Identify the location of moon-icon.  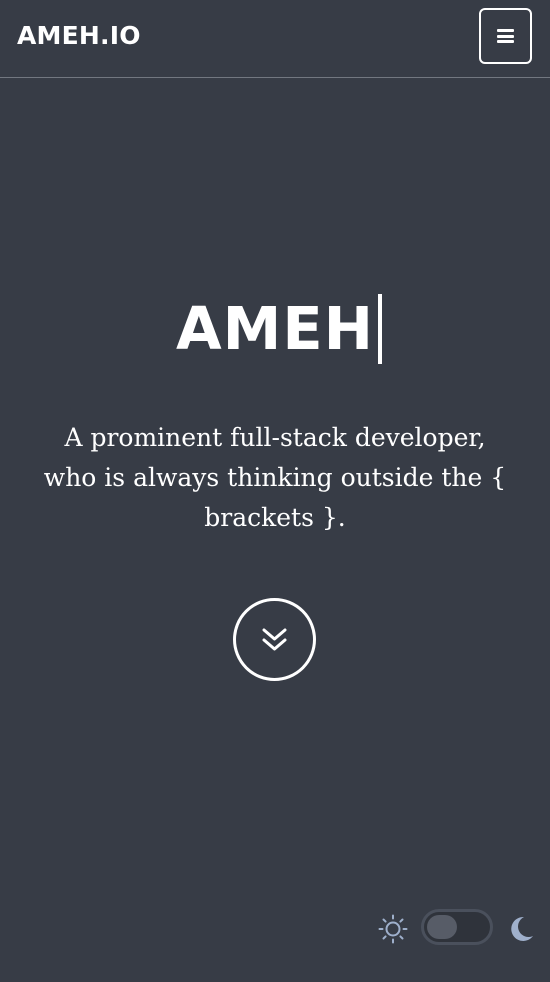
(522, 928).